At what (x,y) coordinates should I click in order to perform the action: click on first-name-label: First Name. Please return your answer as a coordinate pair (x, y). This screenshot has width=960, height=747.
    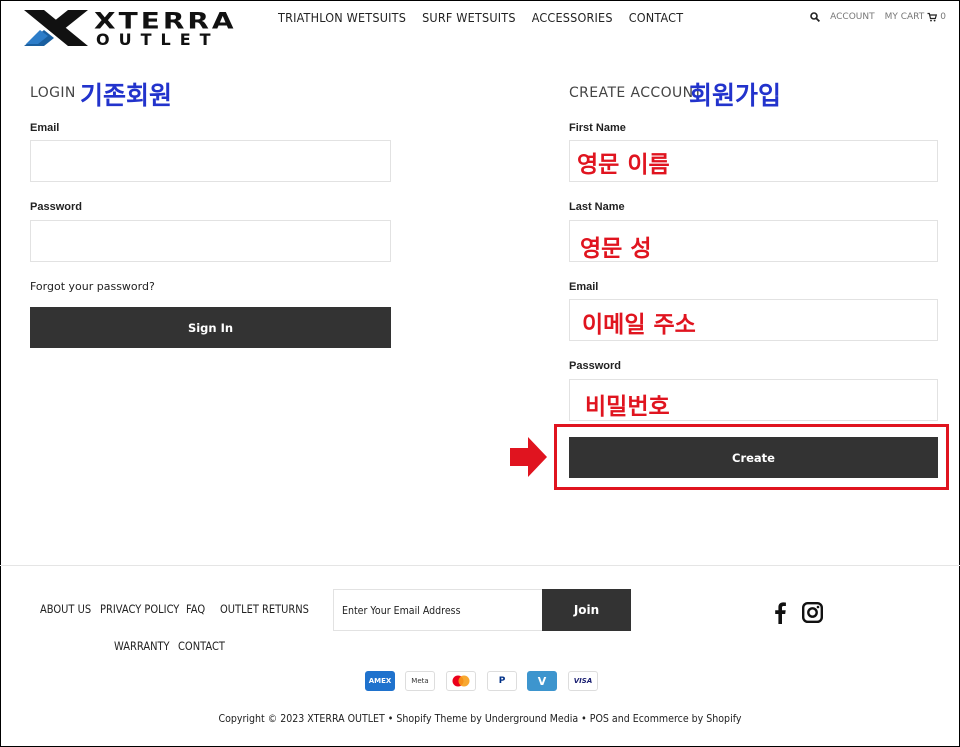
    Looking at the image, I should click on (597, 128).